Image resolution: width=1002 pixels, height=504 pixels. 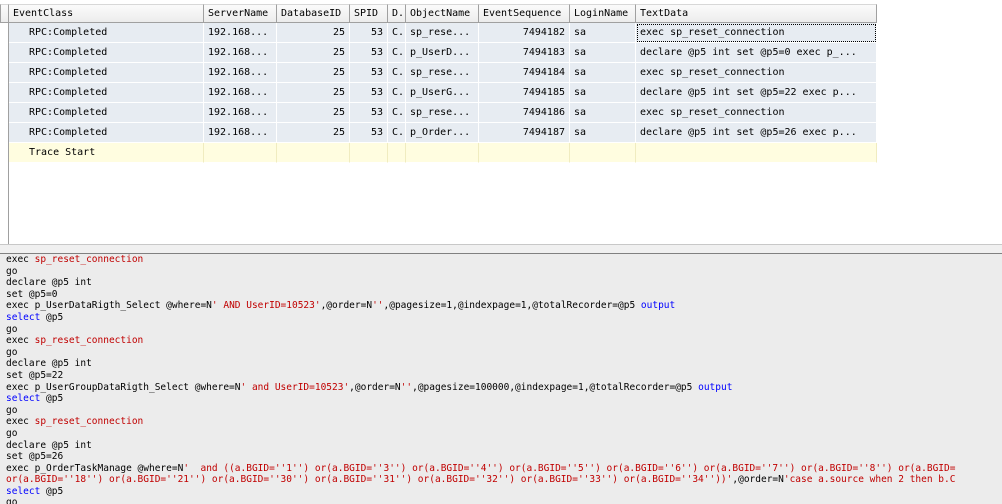 I want to click on sql-text: exec p_UserDataRigth_Select @where=N, so click(x=109, y=306).